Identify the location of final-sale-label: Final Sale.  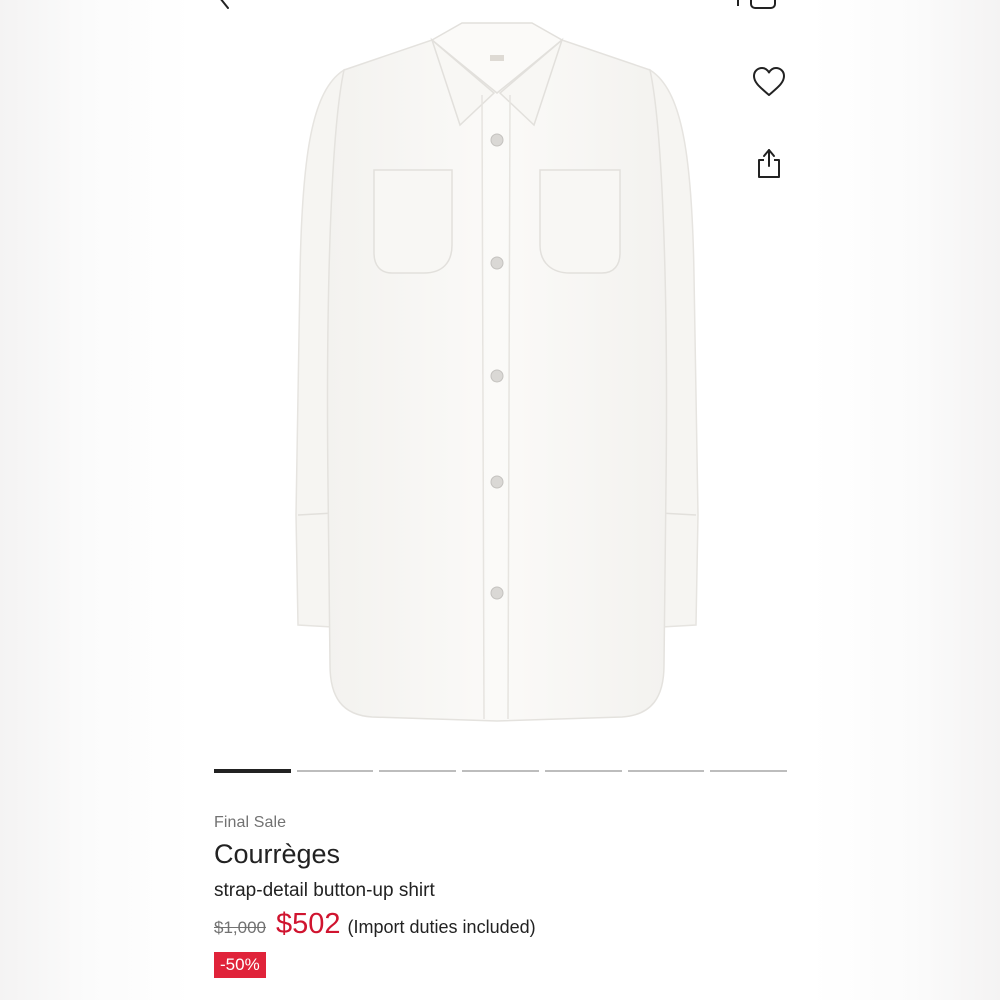
(250, 822).